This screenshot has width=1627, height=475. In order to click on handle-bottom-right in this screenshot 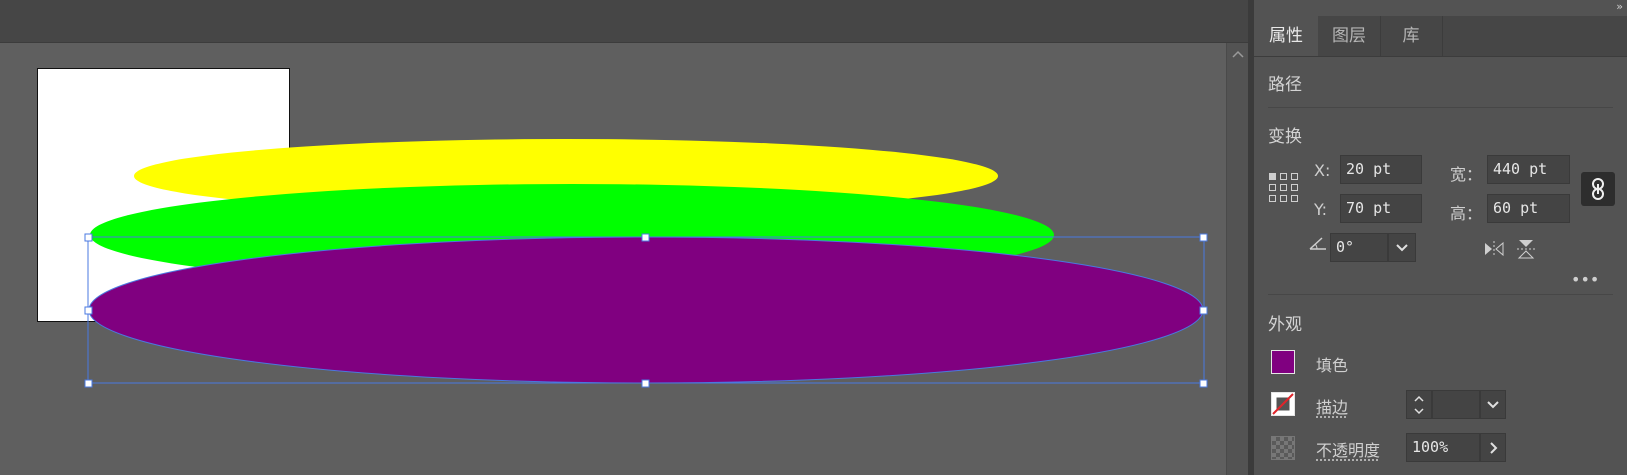, I will do `click(1203, 383)`.